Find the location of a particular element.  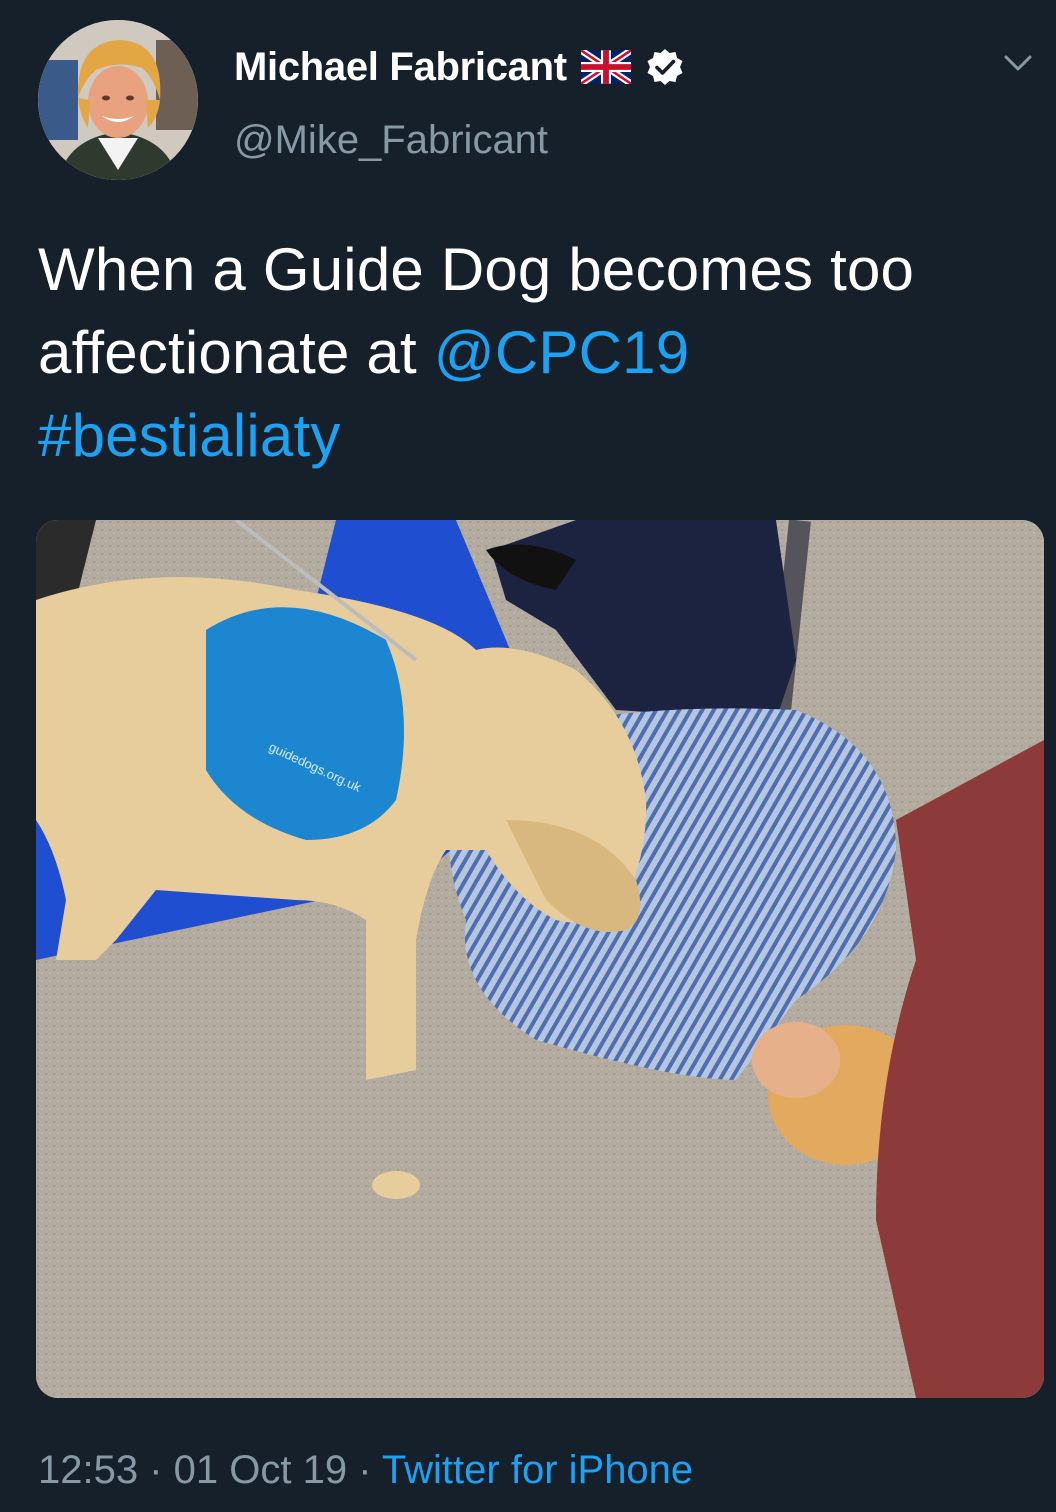

author-display-name: Michael Fabricant is located at coordinates (400, 67).